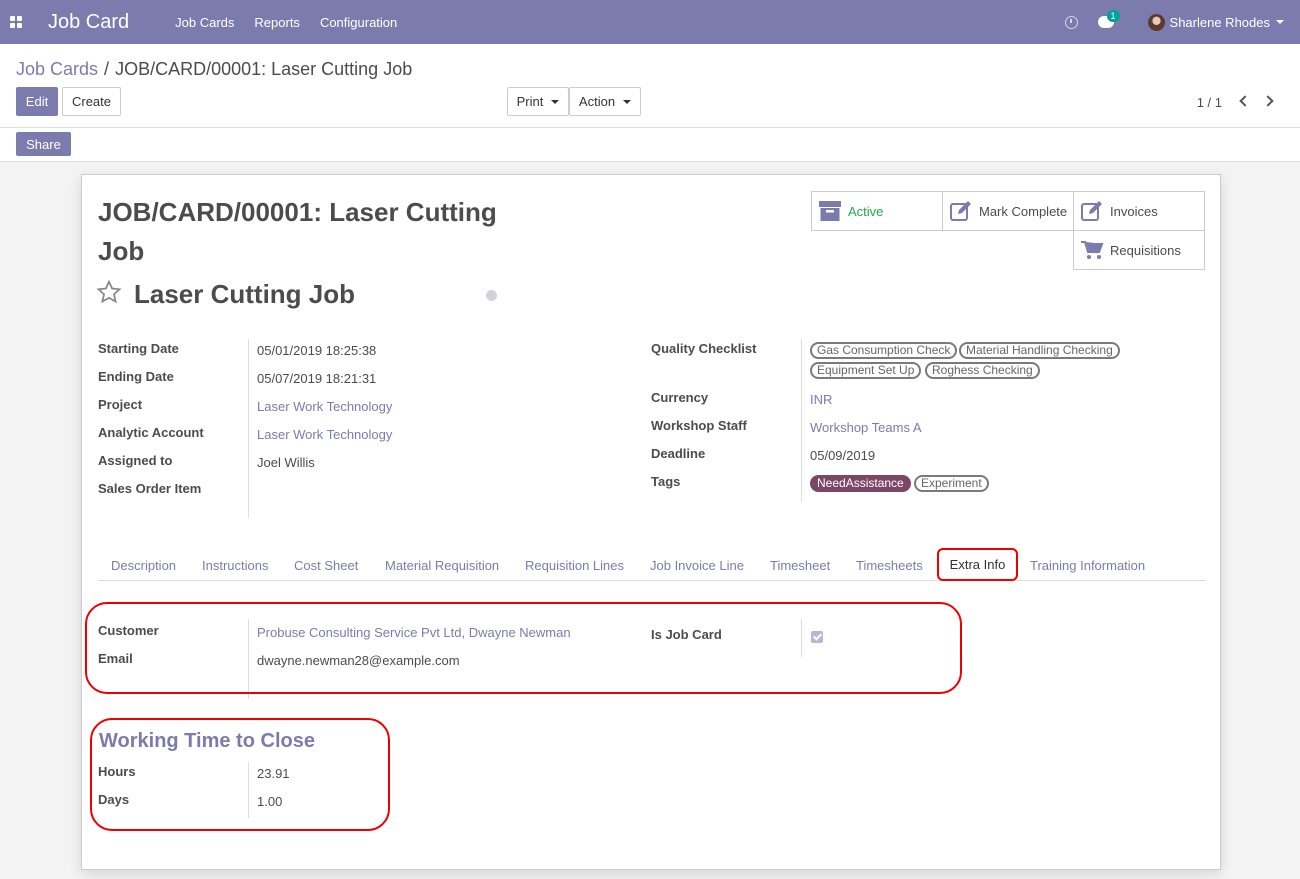 The height and width of the screenshot is (879, 1300). What do you see at coordinates (866, 370) in the screenshot?
I see `quality-tag: Equipment Set Up` at bounding box center [866, 370].